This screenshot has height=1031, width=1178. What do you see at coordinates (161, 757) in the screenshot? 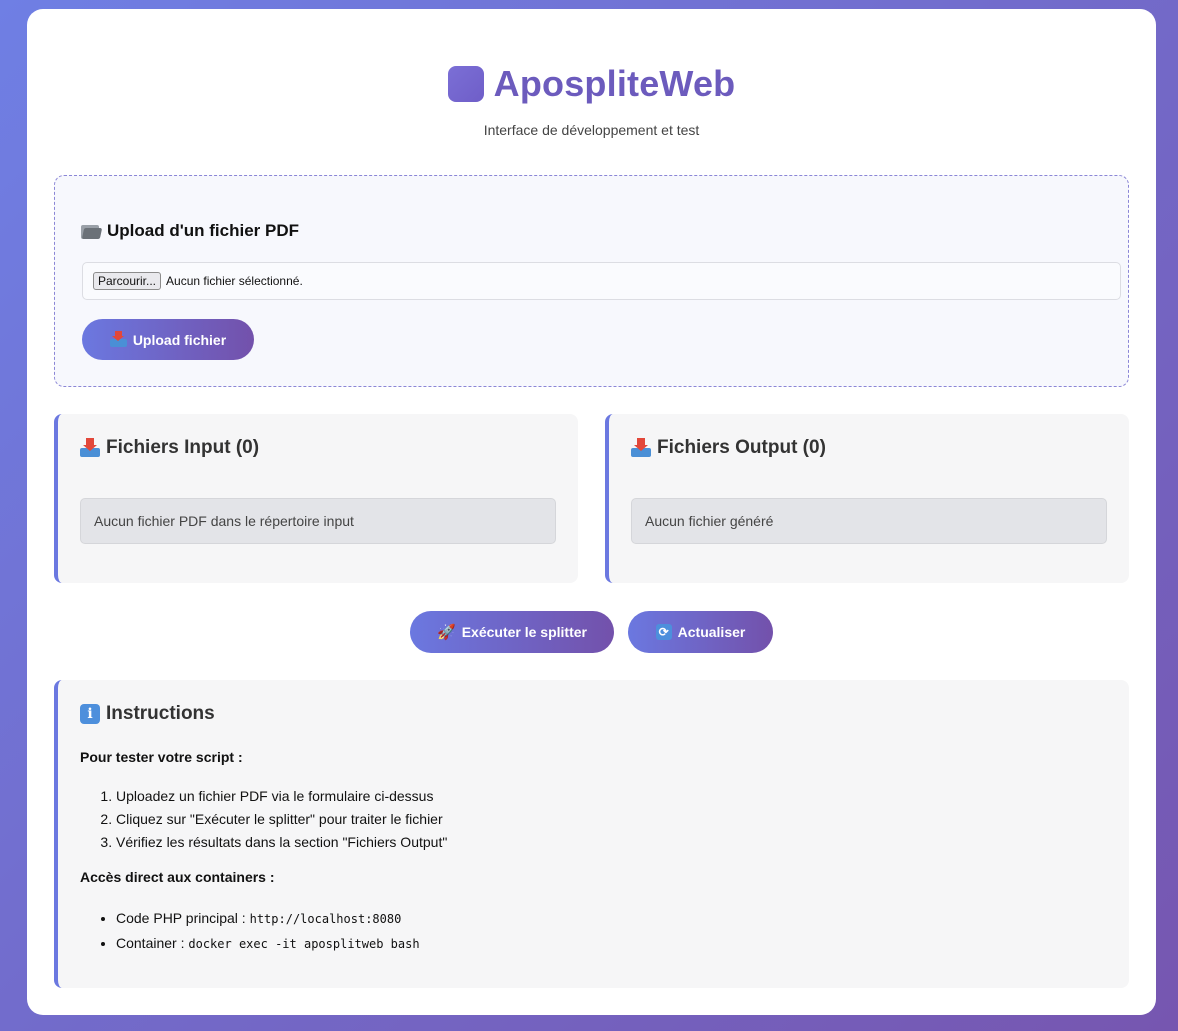
I see `test-heading: Pour tester votre script :` at bounding box center [161, 757].